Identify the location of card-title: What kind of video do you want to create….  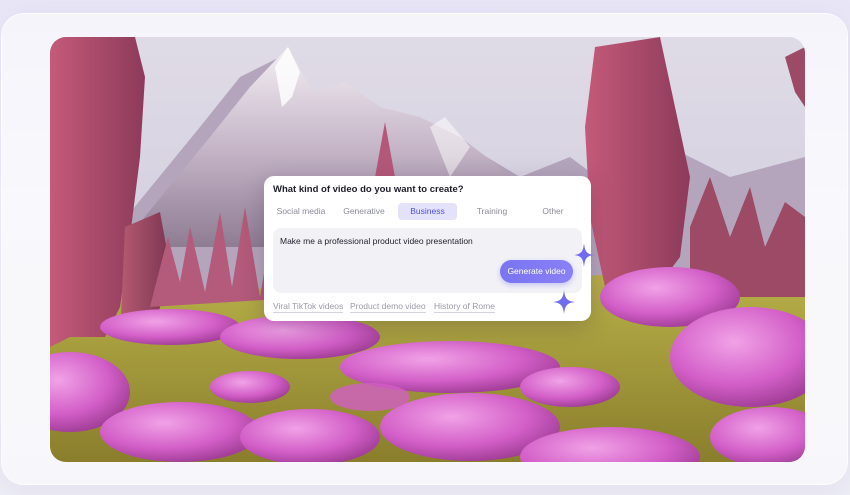
(368, 189).